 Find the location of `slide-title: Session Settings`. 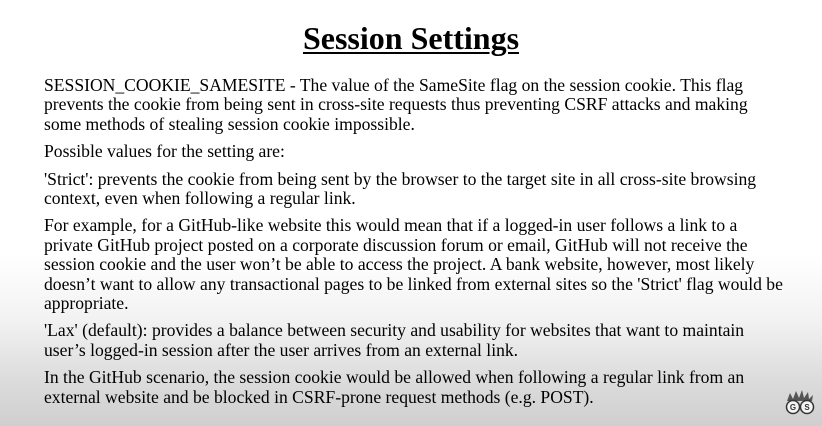

slide-title: Session Settings is located at coordinates (411, 38).